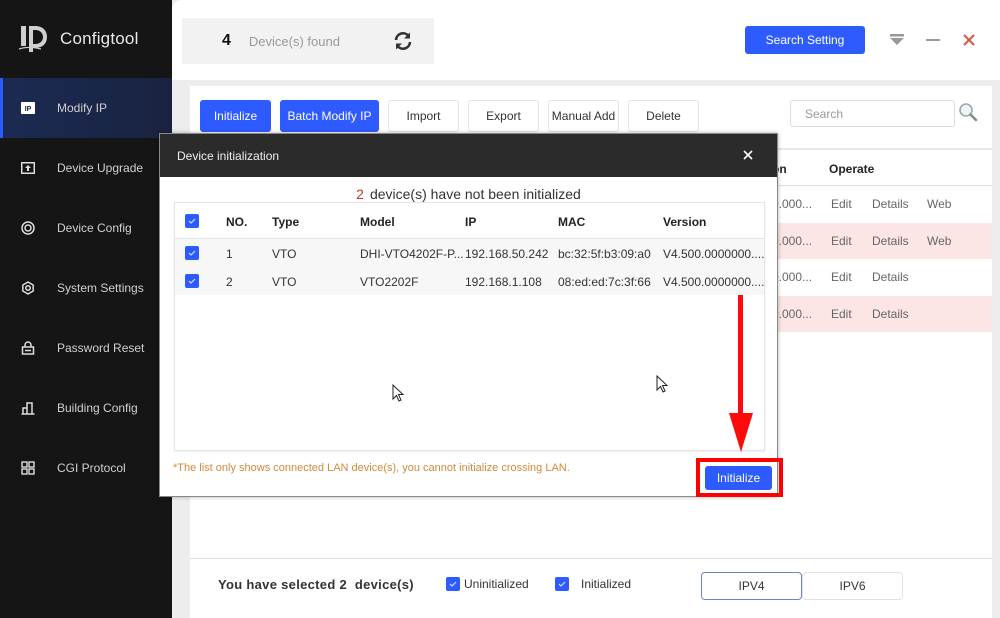  I want to click on sidebar-item-device-config: Device Config, so click(86, 228).